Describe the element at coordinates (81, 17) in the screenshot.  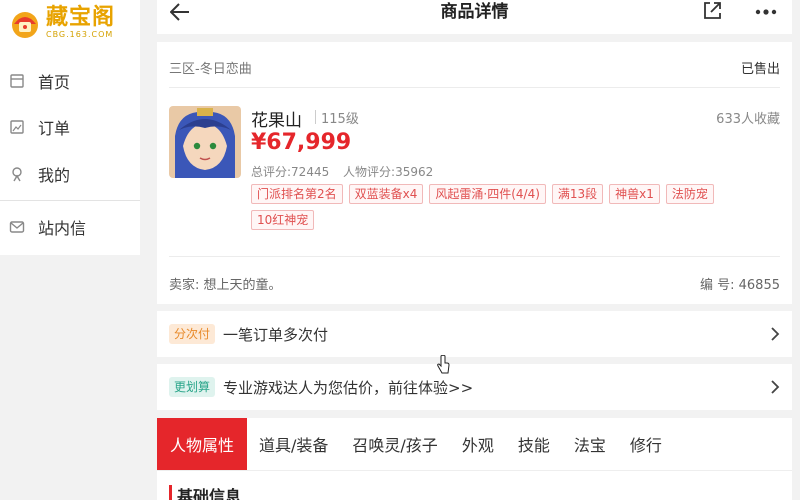
I see `logo-text: 藏宝阁` at that location.